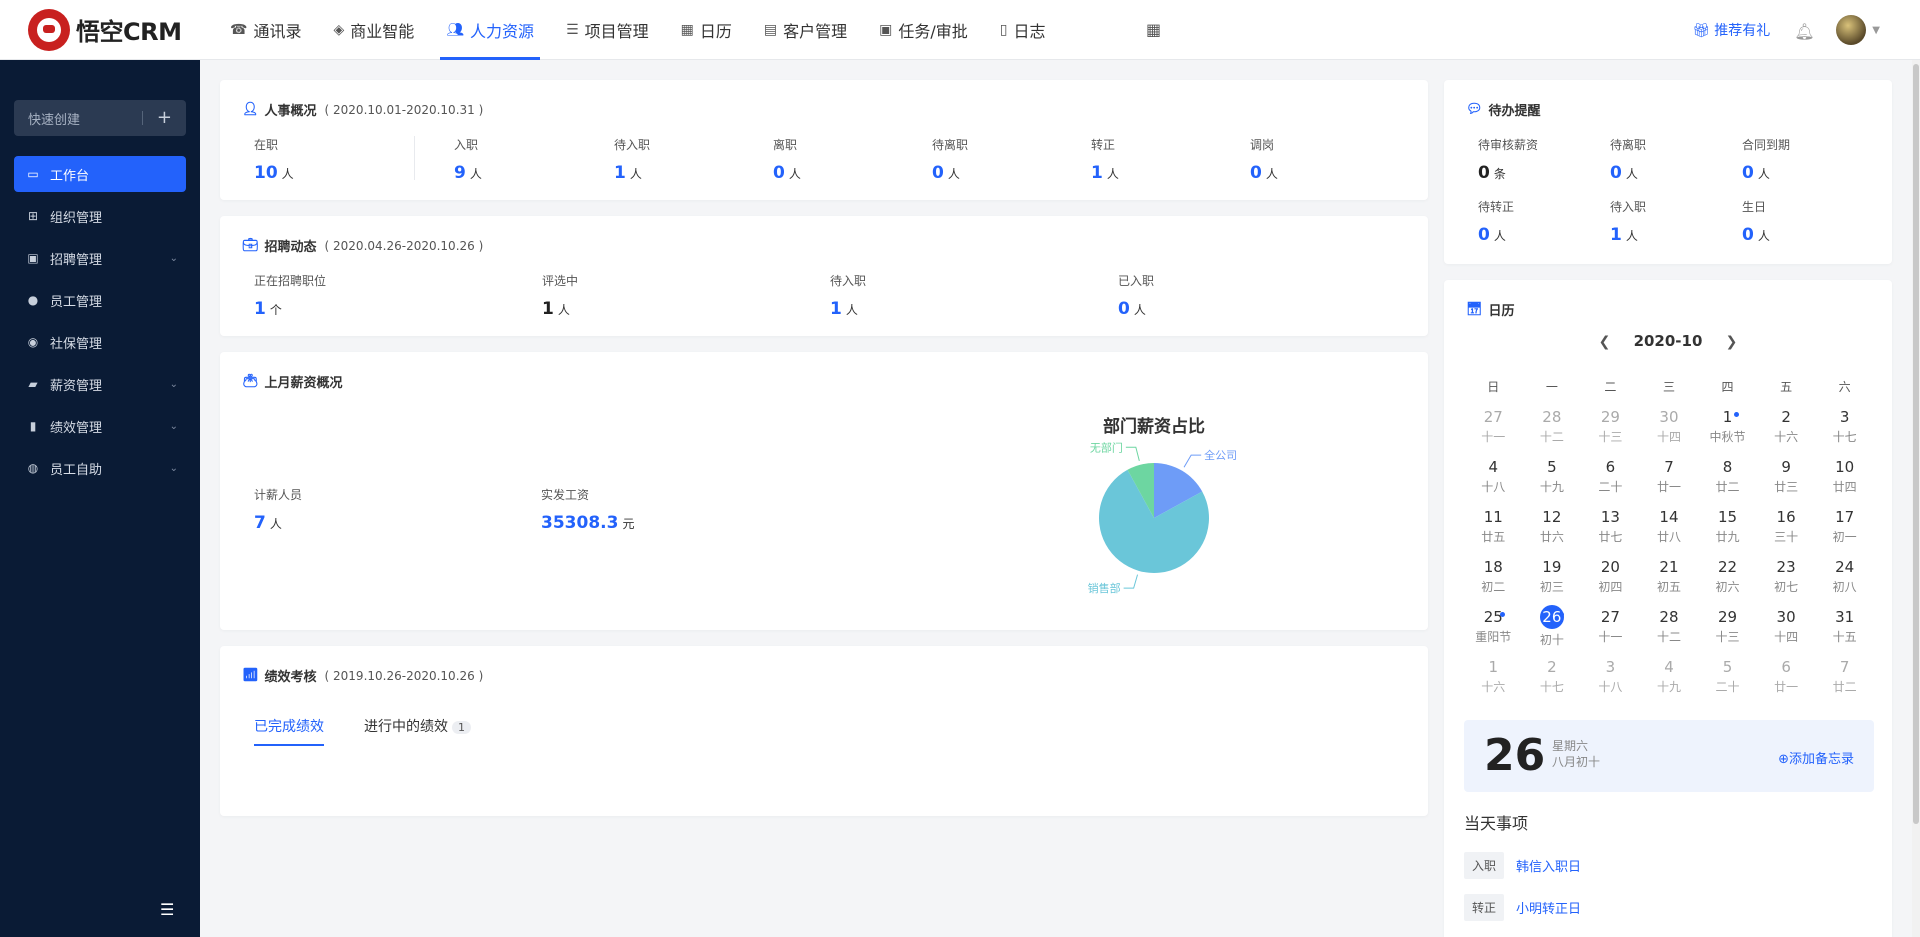 The width and height of the screenshot is (1920, 937). What do you see at coordinates (1105, 159) in the screenshot?
I see `stat-item: 转正 1 人` at bounding box center [1105, 159].